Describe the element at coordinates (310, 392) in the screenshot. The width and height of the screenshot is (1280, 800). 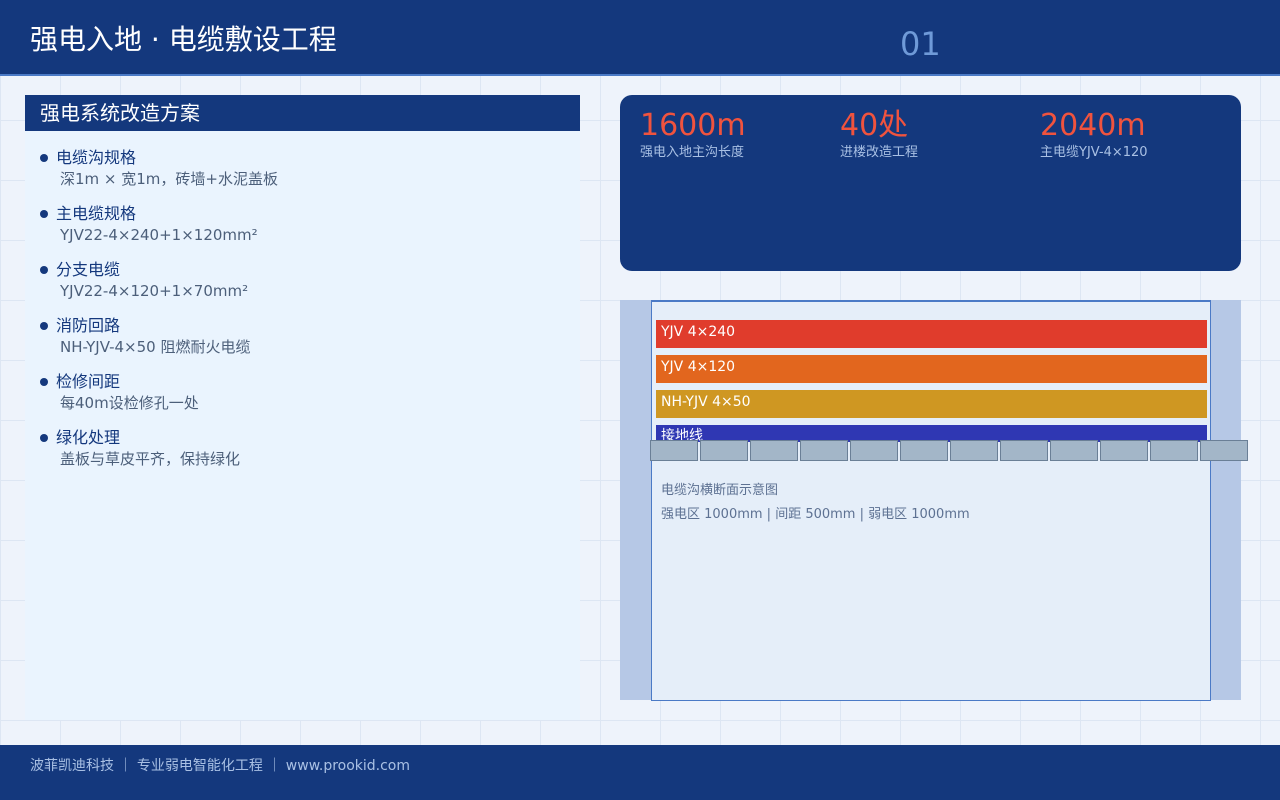
I see `spec-item-maintenance: 检修间距 每40m设检修孔一处` at that location.